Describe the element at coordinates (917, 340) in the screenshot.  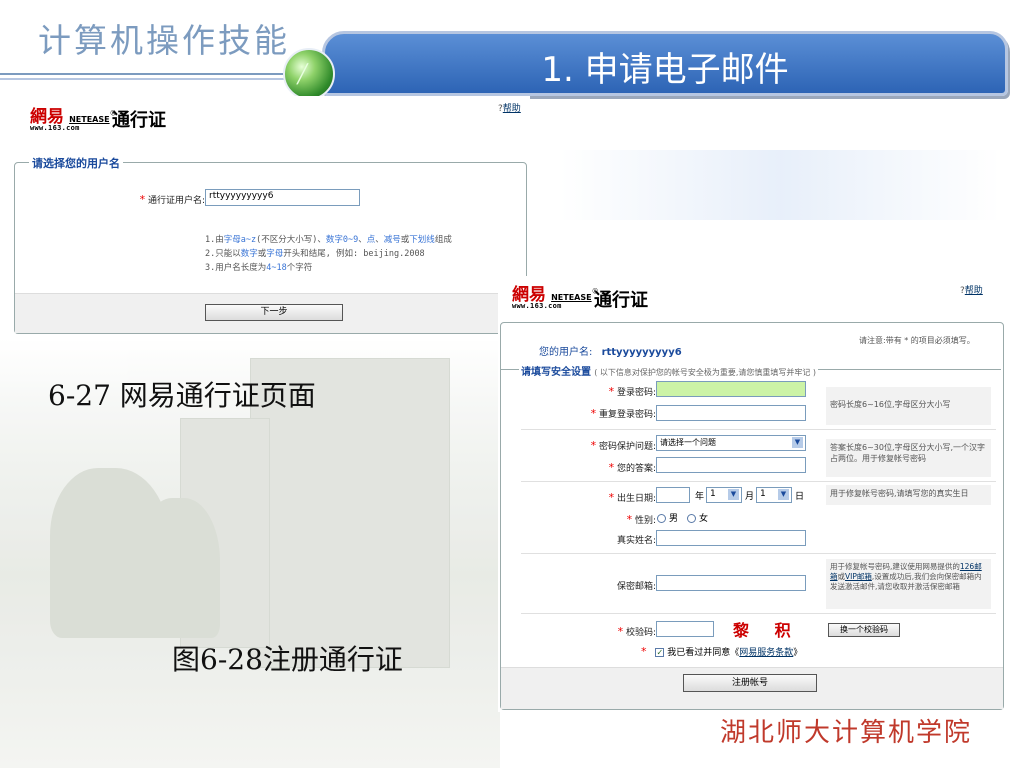
I see `required-notice: 请注意:带有 * 的项目必须填写。` at that location.